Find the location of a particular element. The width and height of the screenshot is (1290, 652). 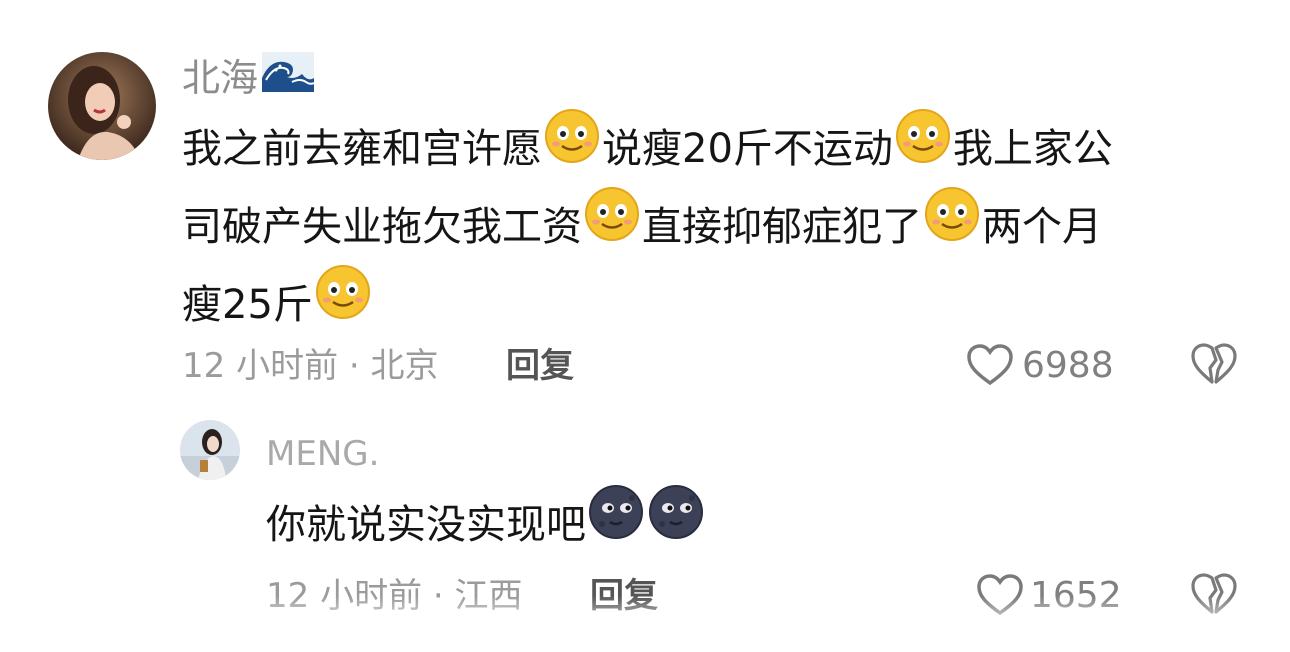

text-segment: 两个月 is located at coordinates (1042, 227).